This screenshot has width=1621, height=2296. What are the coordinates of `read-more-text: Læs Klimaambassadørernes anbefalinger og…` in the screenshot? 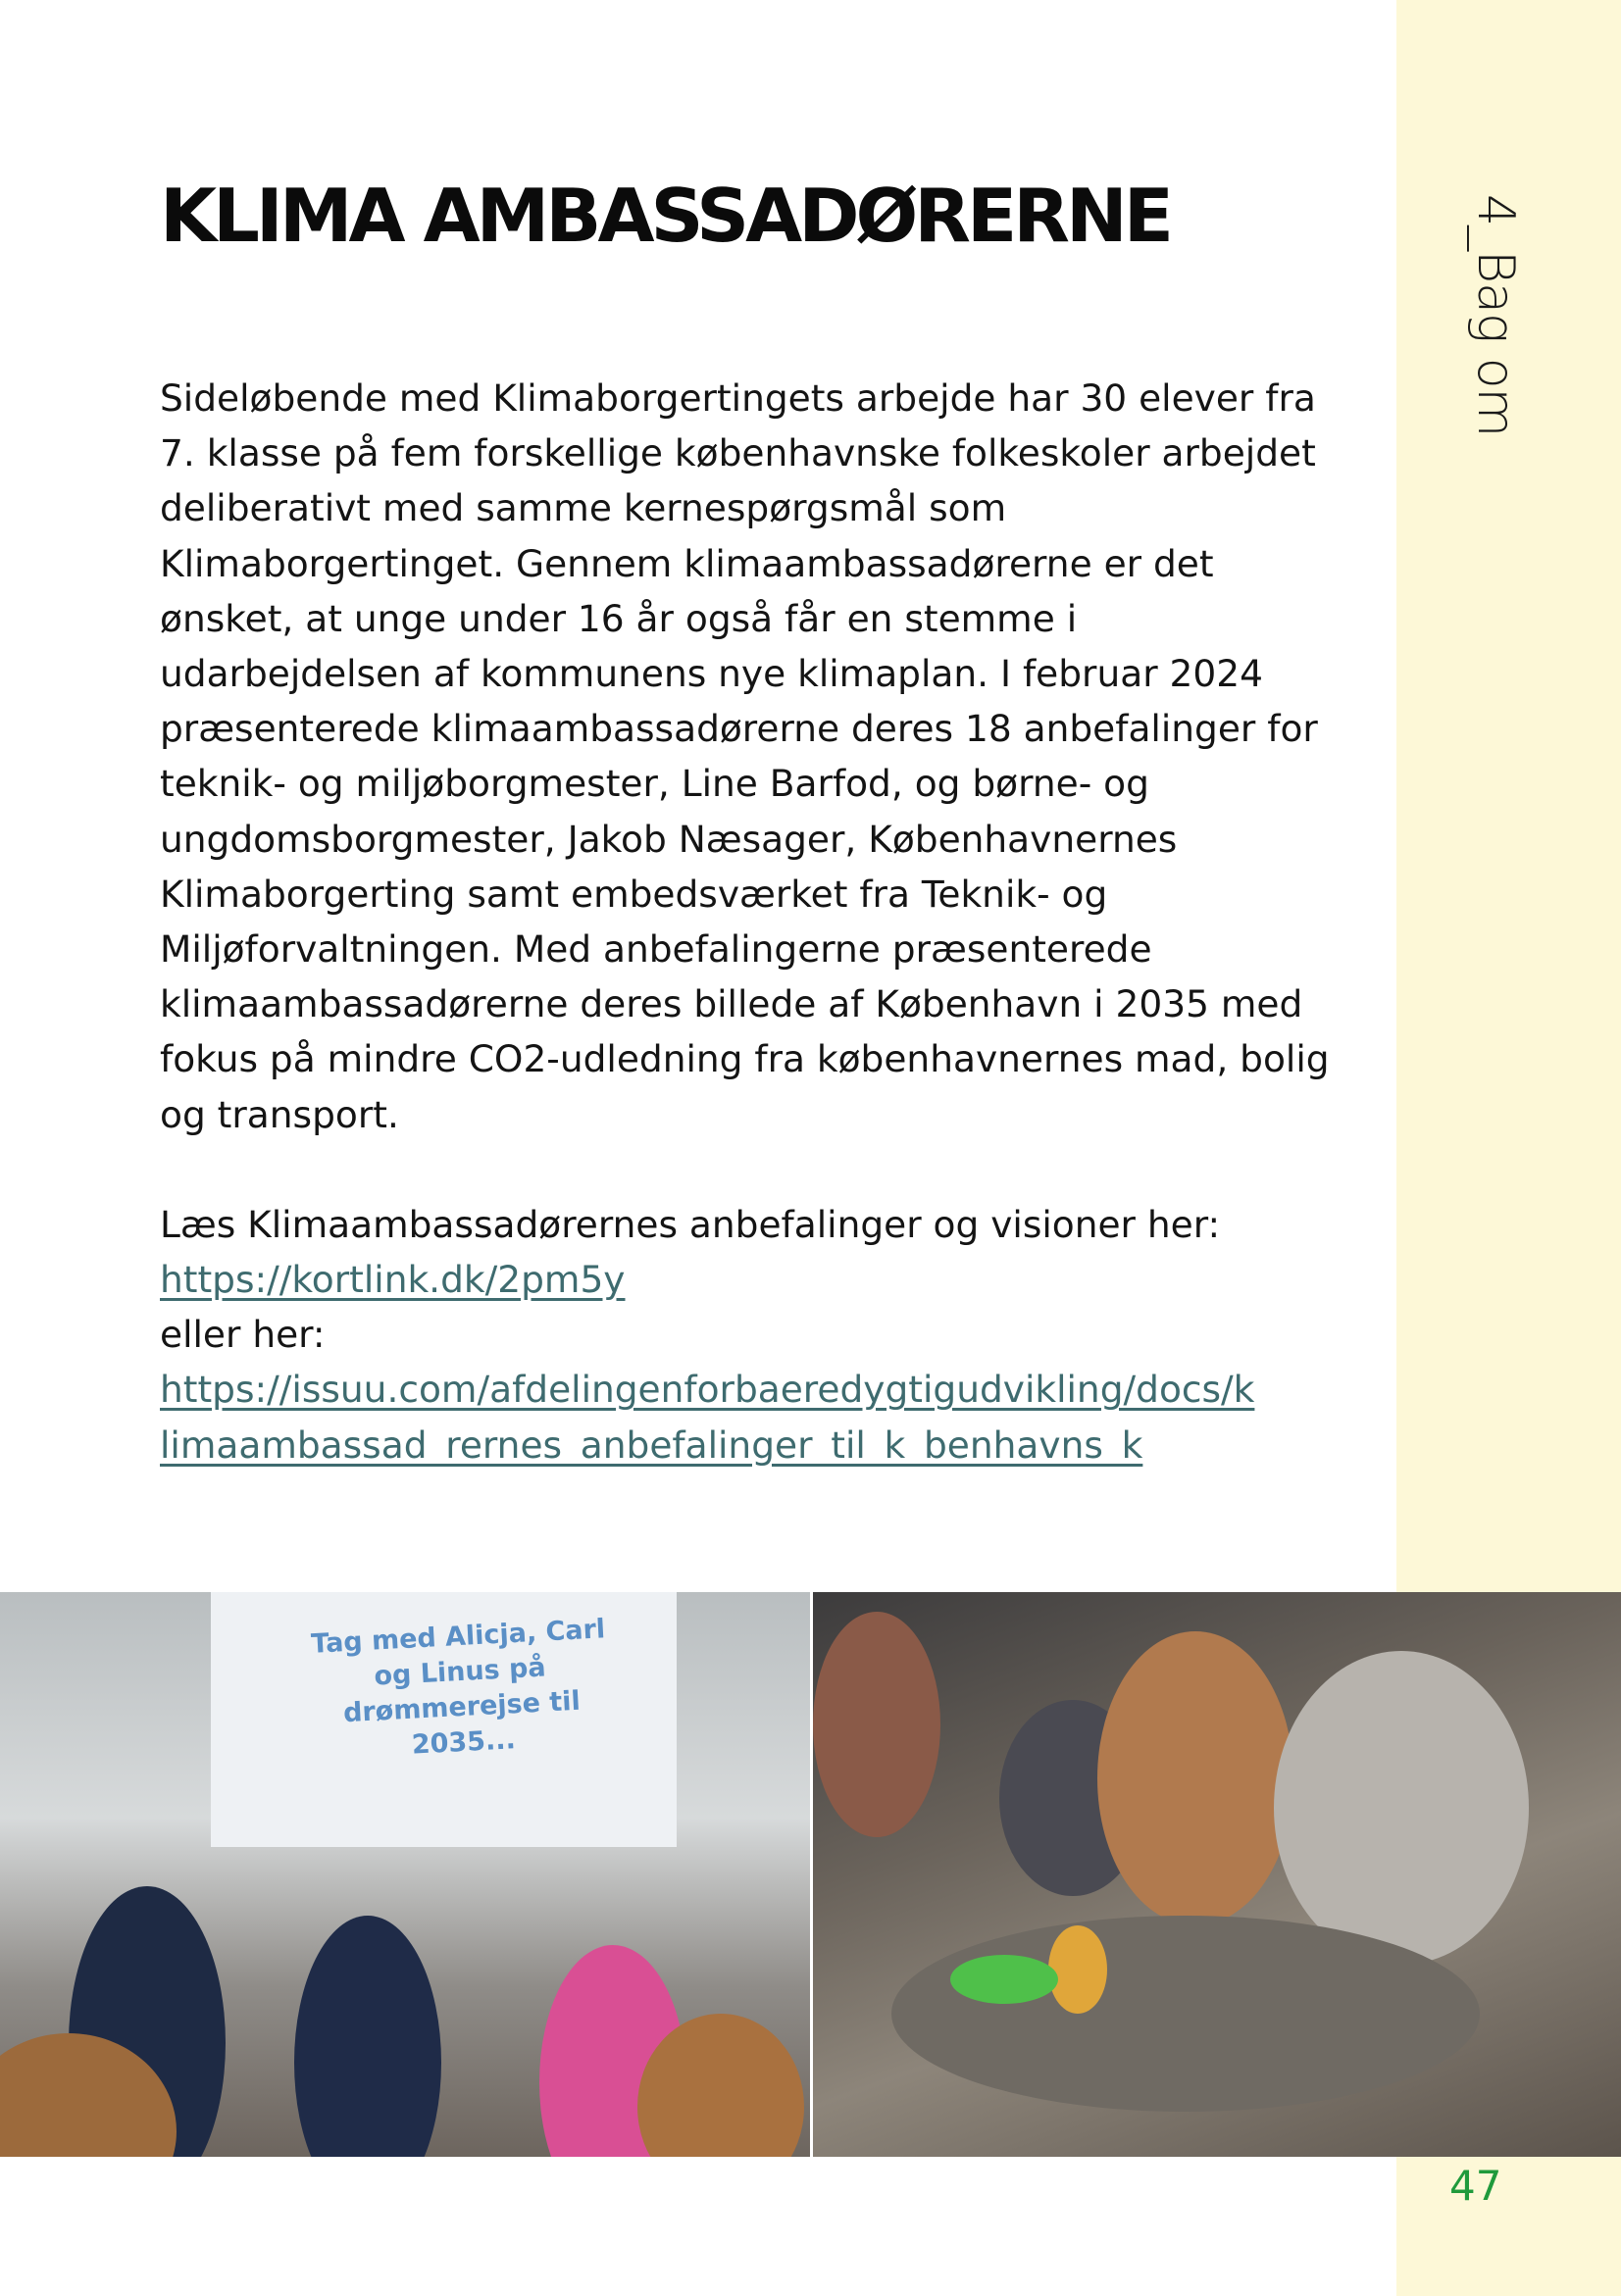 It's located at (690, 1224).